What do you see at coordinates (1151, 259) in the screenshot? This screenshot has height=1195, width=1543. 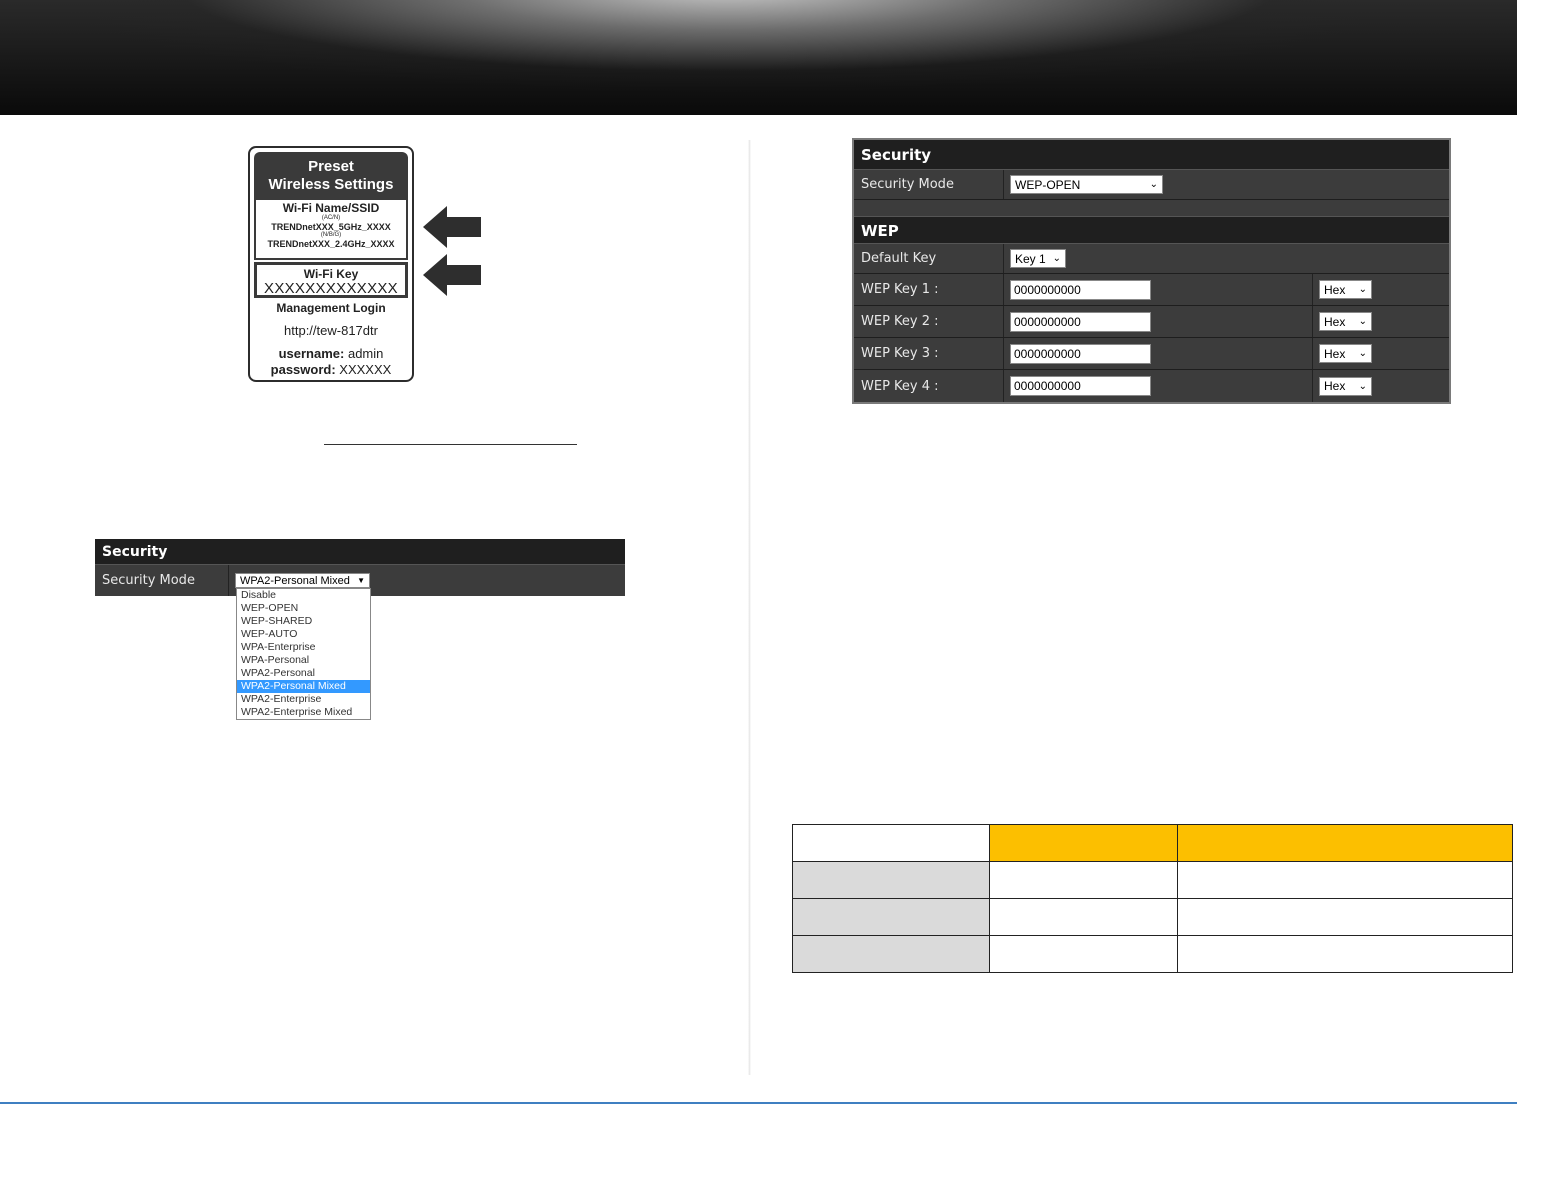 I see `default-key-row: Default Key Key 1 ⌄` at bounding box center [1151, 259].